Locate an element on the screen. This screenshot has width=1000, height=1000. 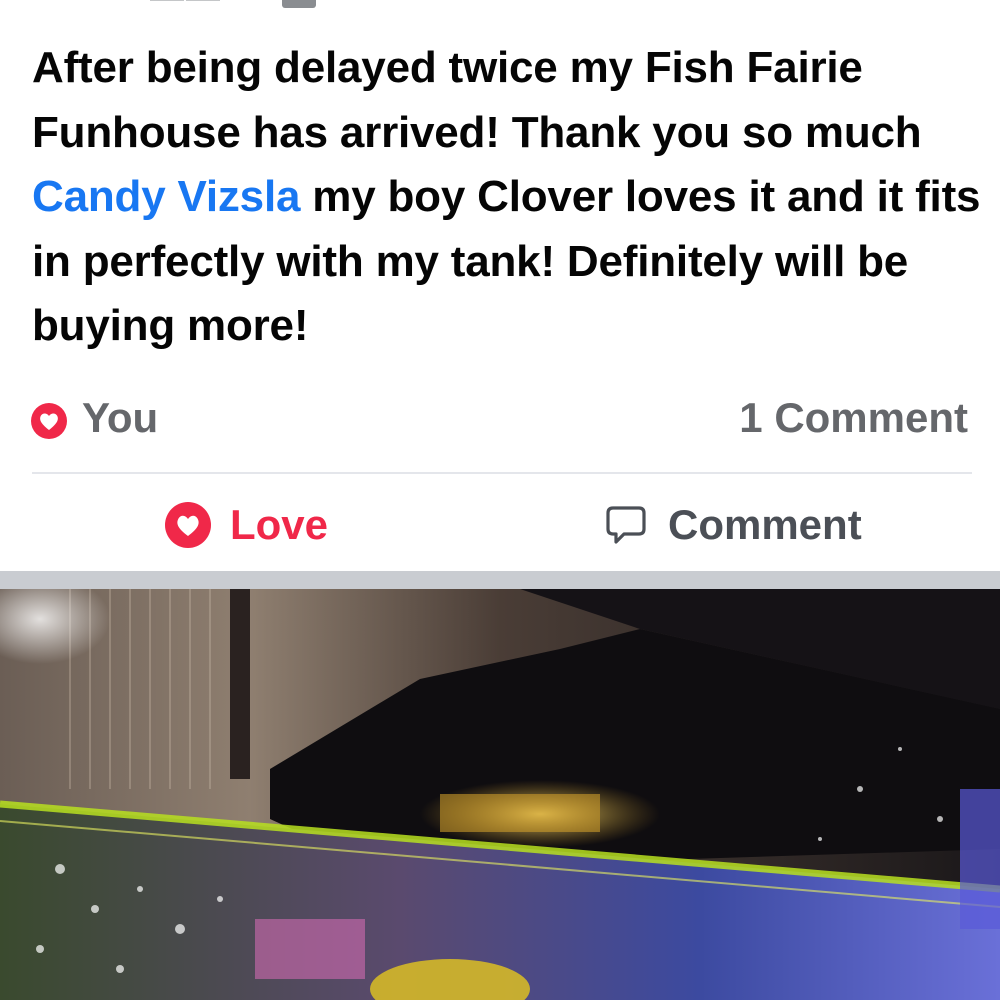
comment-button: Comment is located at coordinates (733, 525).